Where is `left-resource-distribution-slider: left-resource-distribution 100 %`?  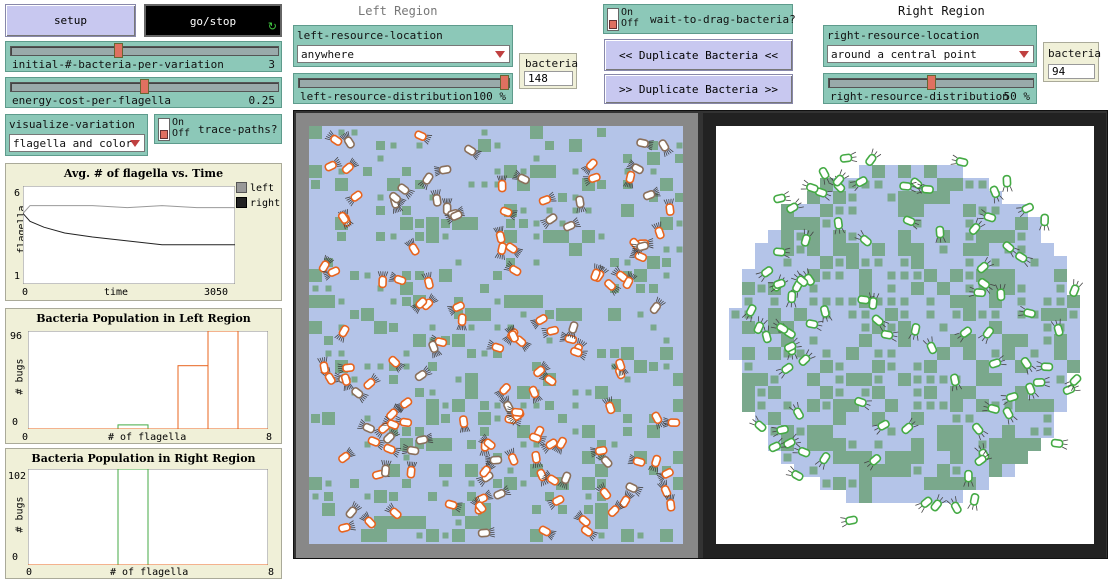 left-resource-distribution-slider: left-resource-distribution 100 % is located at coordinates (403, 88).